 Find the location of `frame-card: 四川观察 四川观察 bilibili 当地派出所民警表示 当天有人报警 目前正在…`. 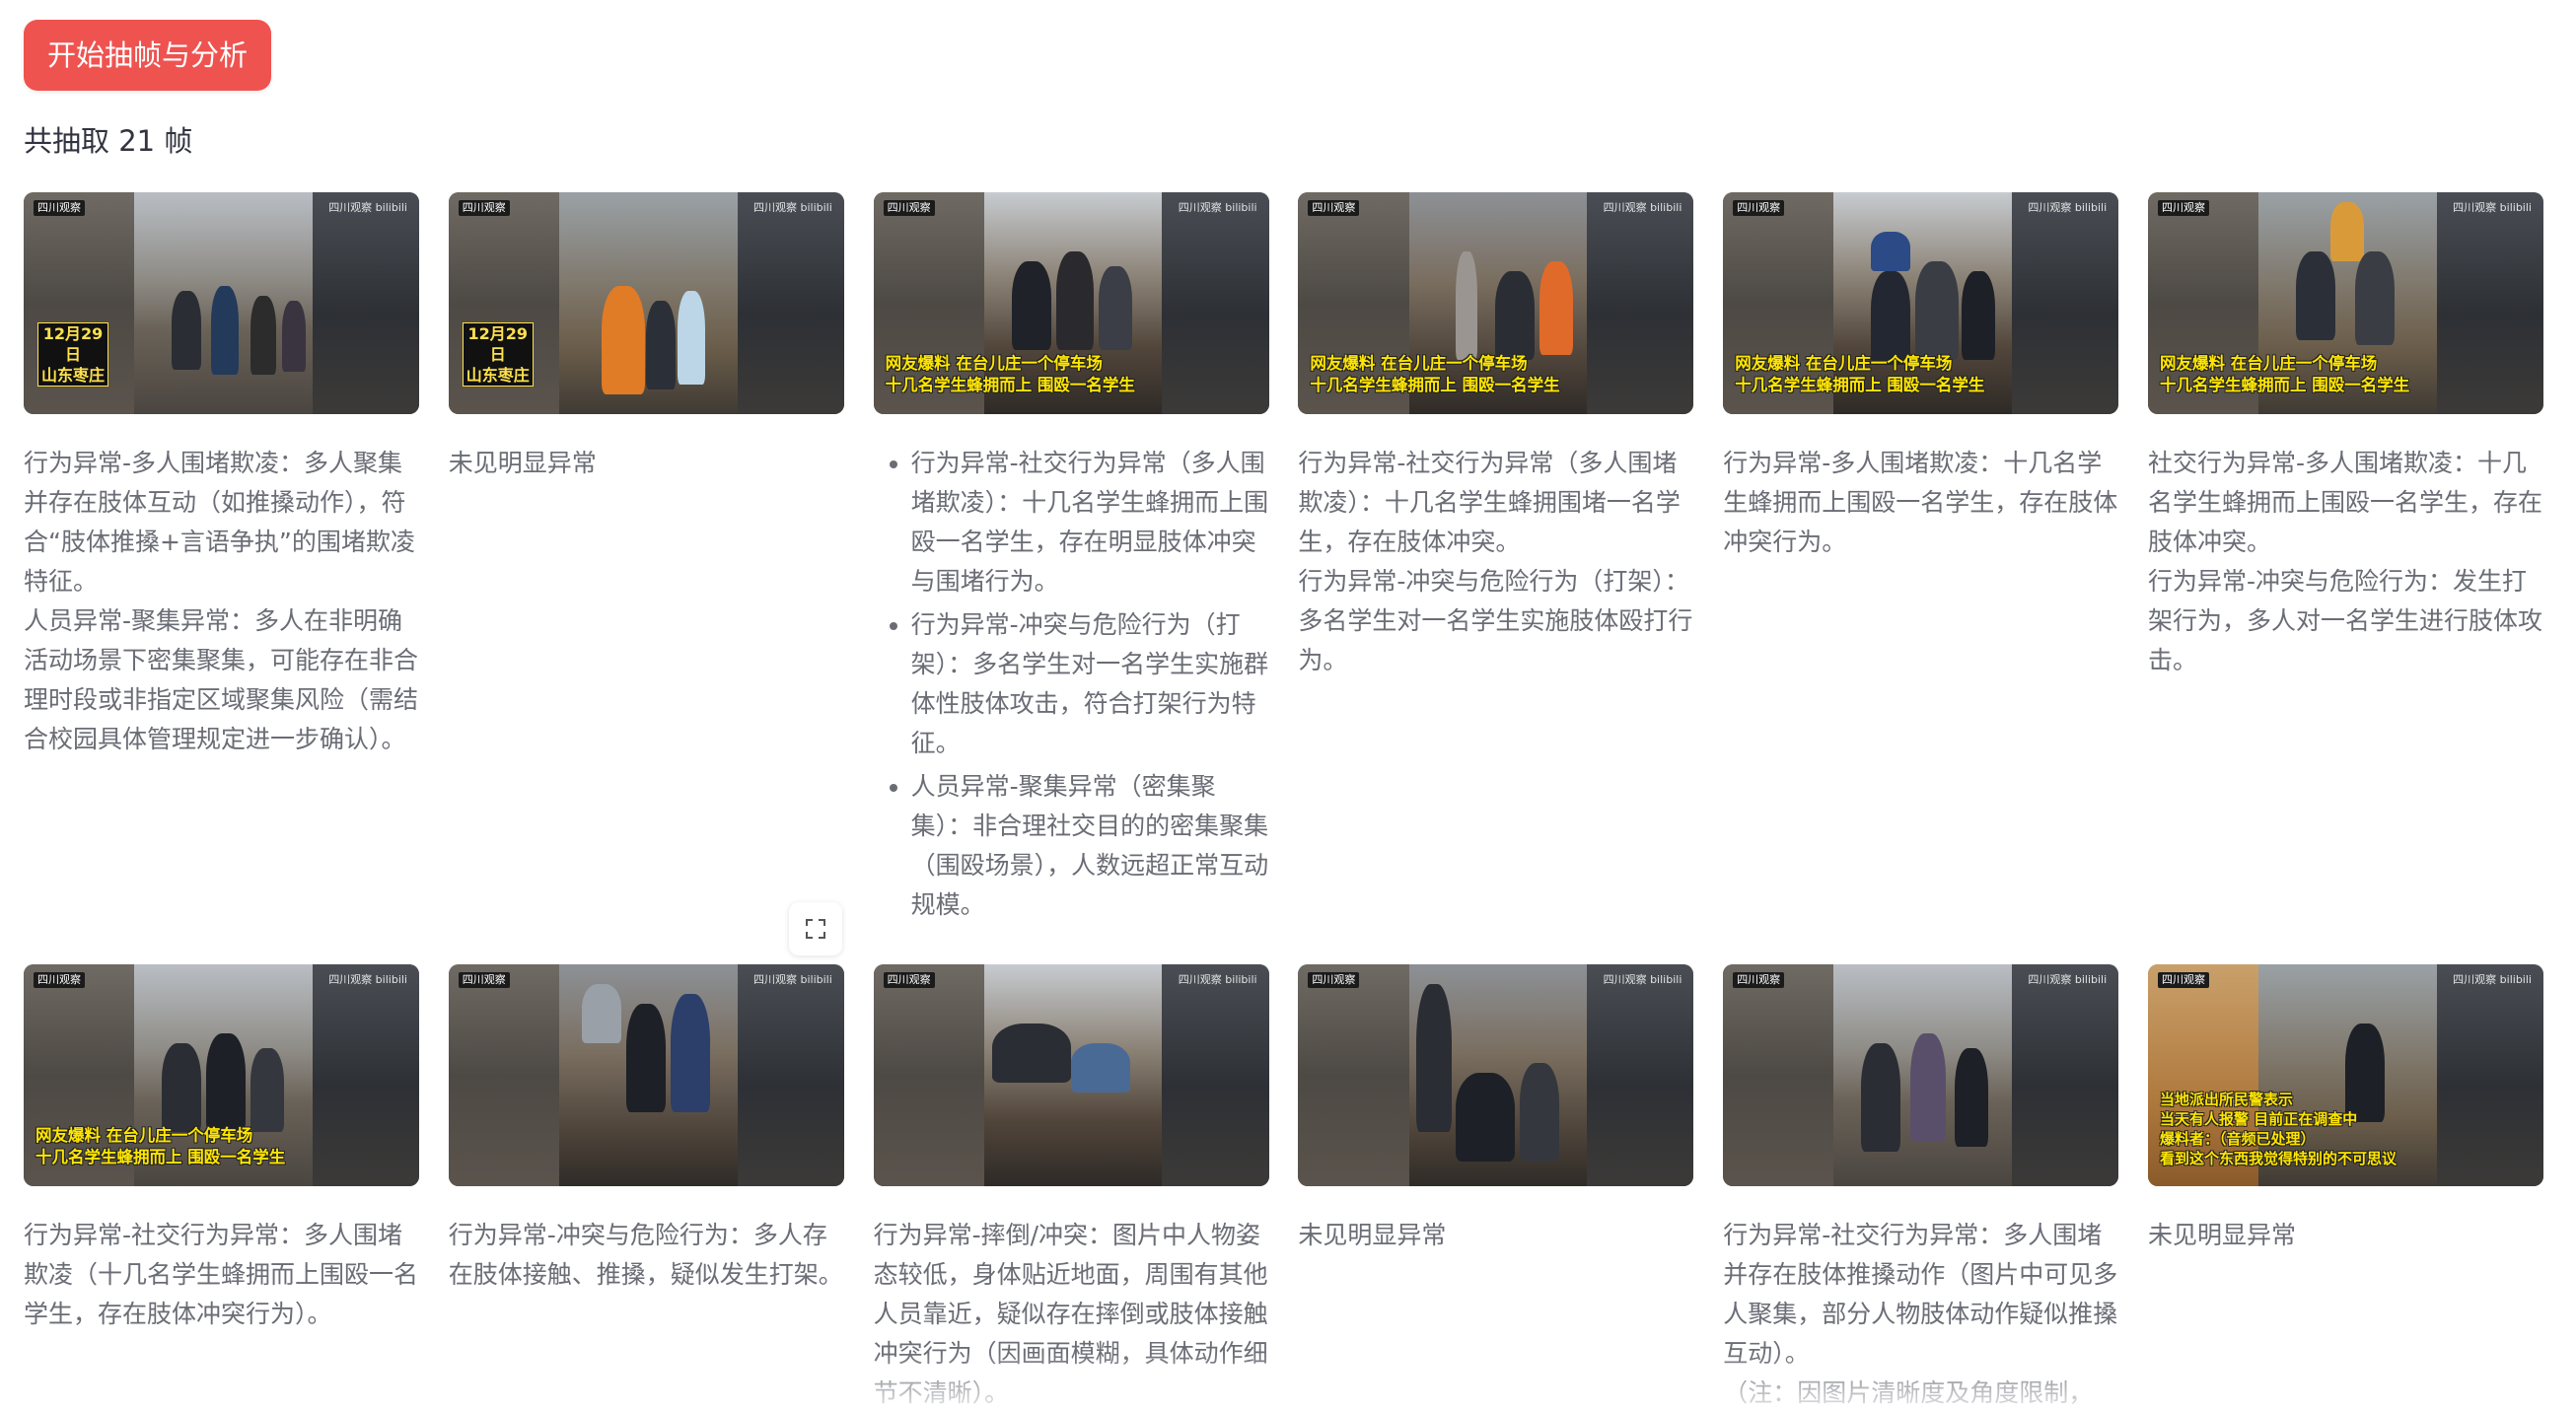

frame-card: 四川观察 四川观察 bilibili 当地派出所民警表示 当天有人报警 目前正在… is located at coordinates (2345, 1188).